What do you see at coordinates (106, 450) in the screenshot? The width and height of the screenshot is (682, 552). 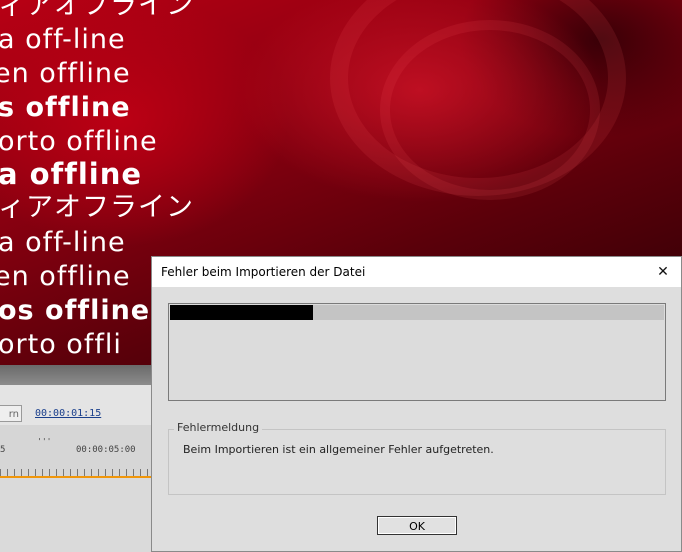 I see `ruler-label: 00:00:05:00` at bounding box center [106, 450].